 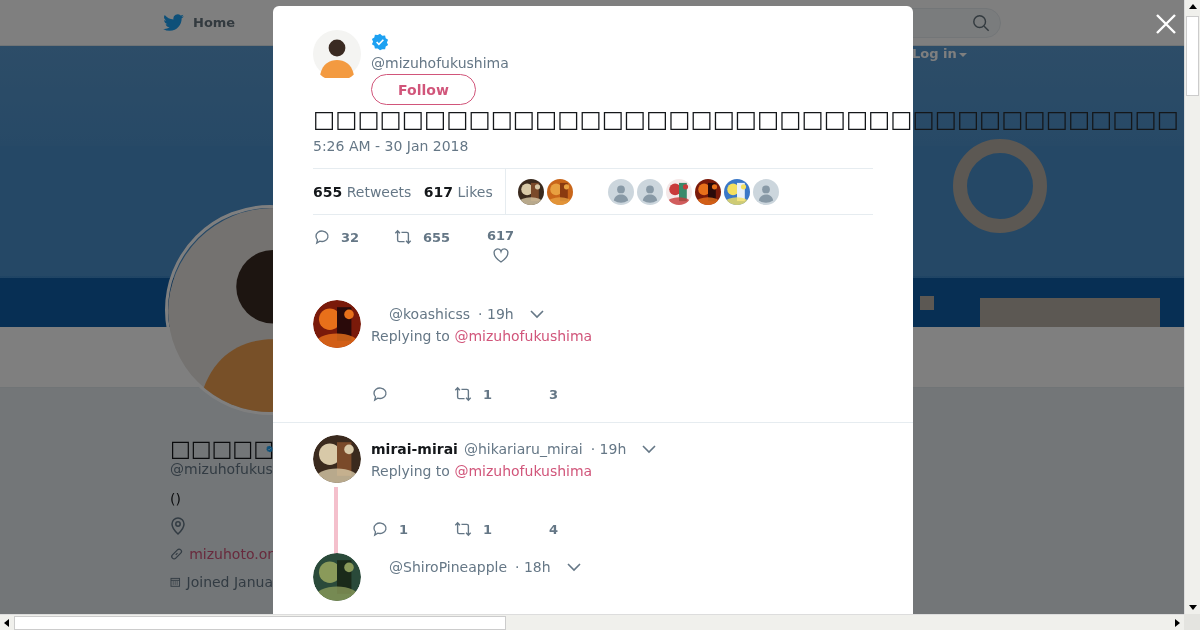 What do you see at coordinates (554, 529) in the screenshot?
I see `like-count: 4` at bounding box center [554, 529].